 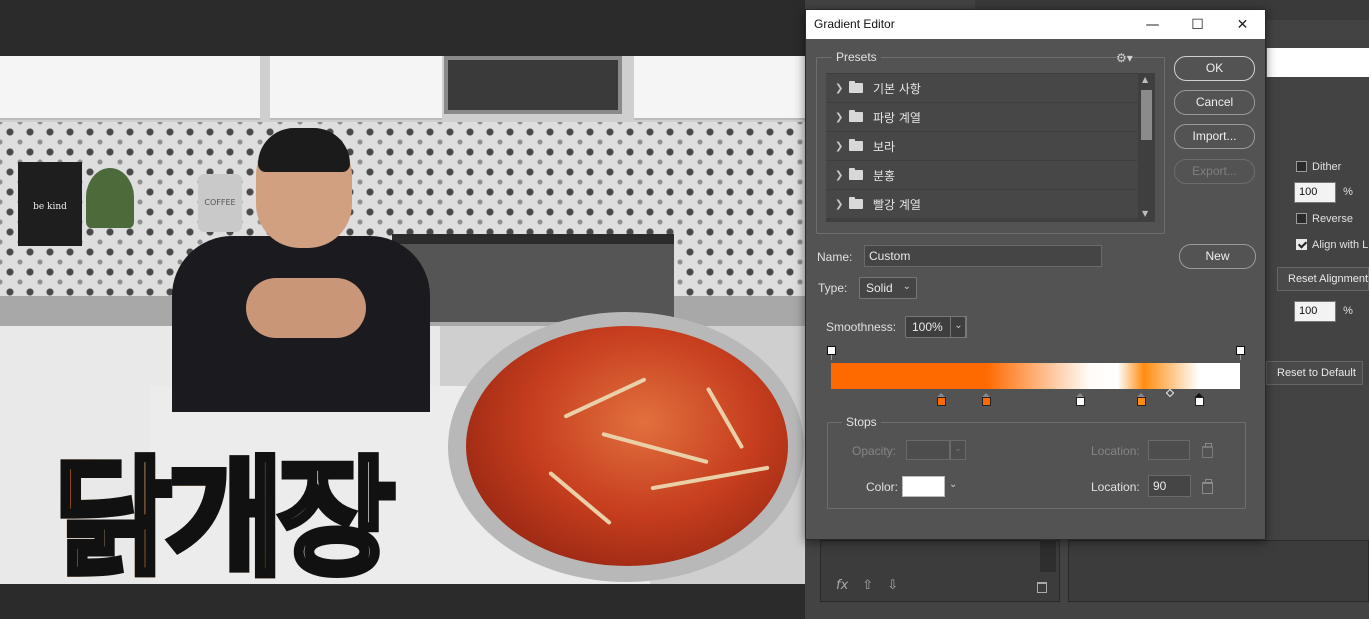 What do you see at coordinates (982, 175) in the screenshot?
I see `preset-folder: ❯ 분홍` at bounding box center [982, 175].